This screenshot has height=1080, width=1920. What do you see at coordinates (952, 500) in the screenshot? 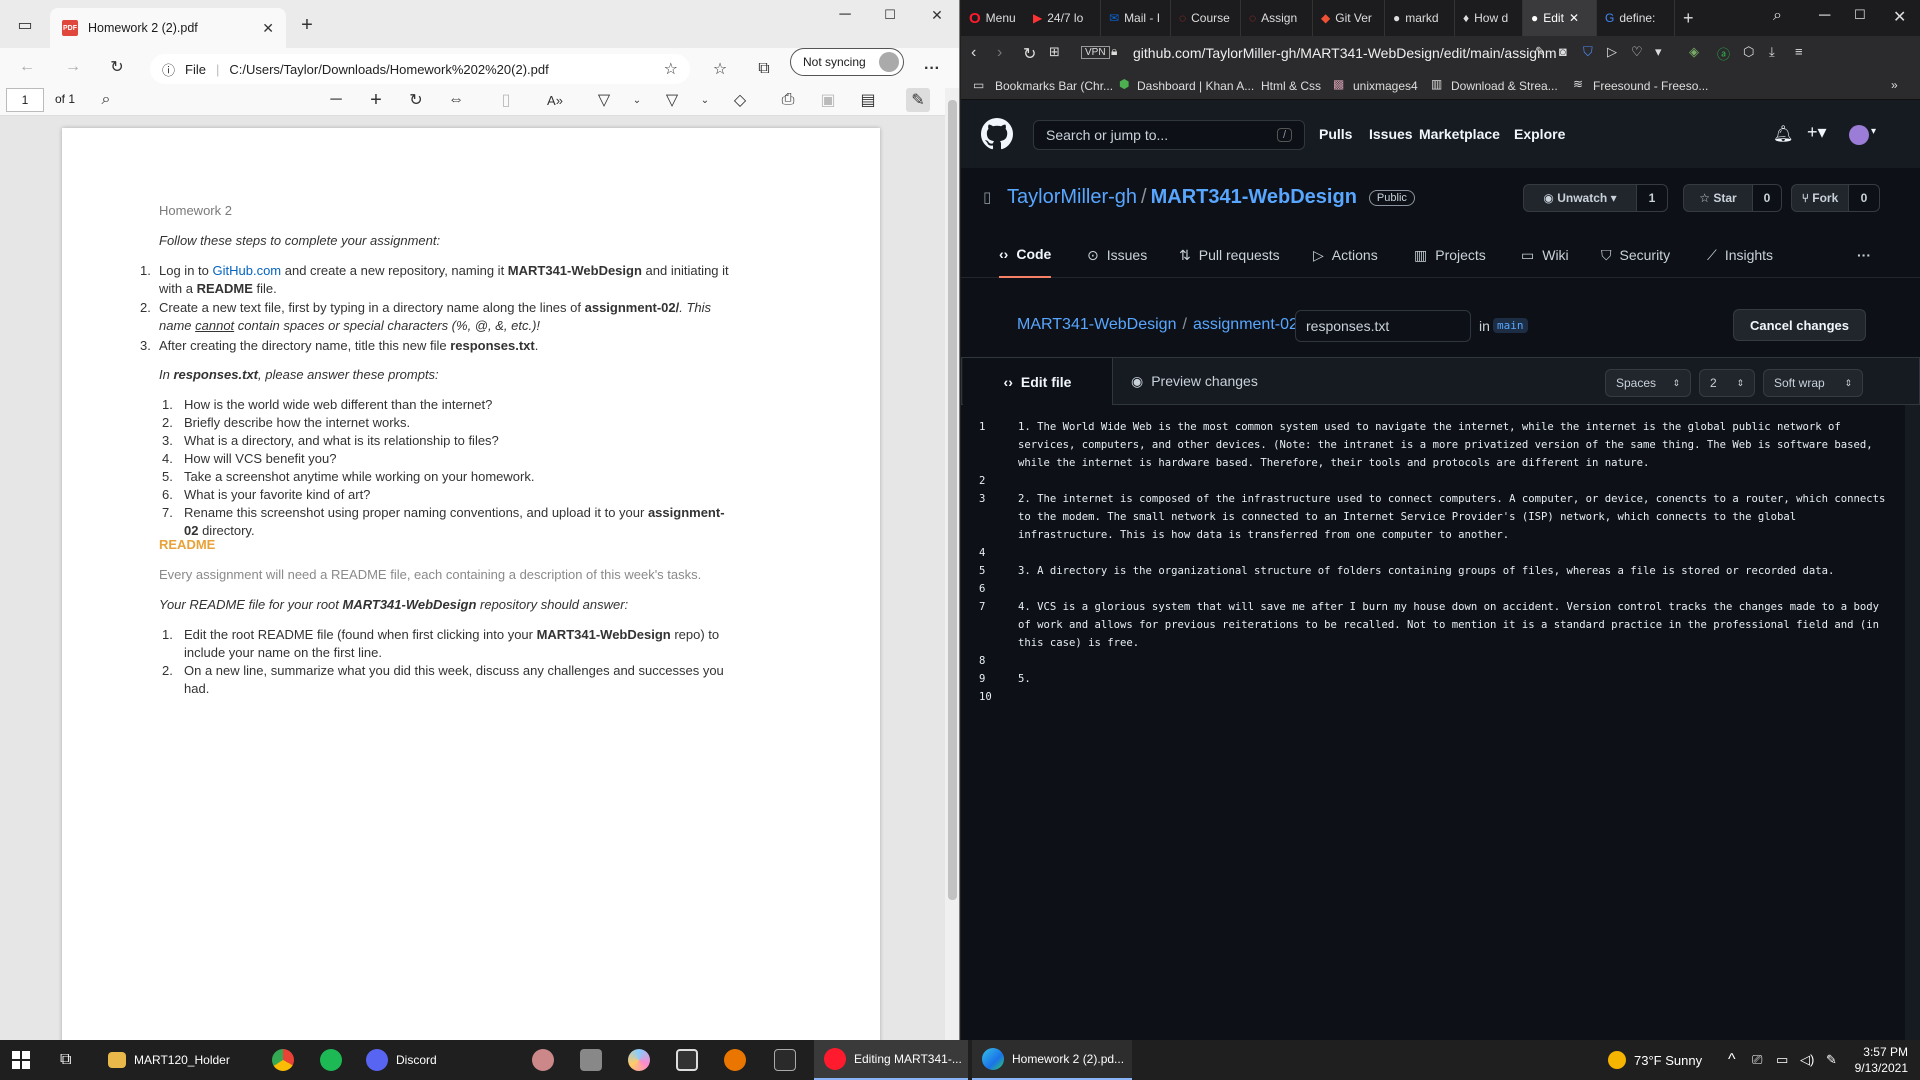
I see `pdf-scrollbar-thumb` at bounding box center [952, 500].